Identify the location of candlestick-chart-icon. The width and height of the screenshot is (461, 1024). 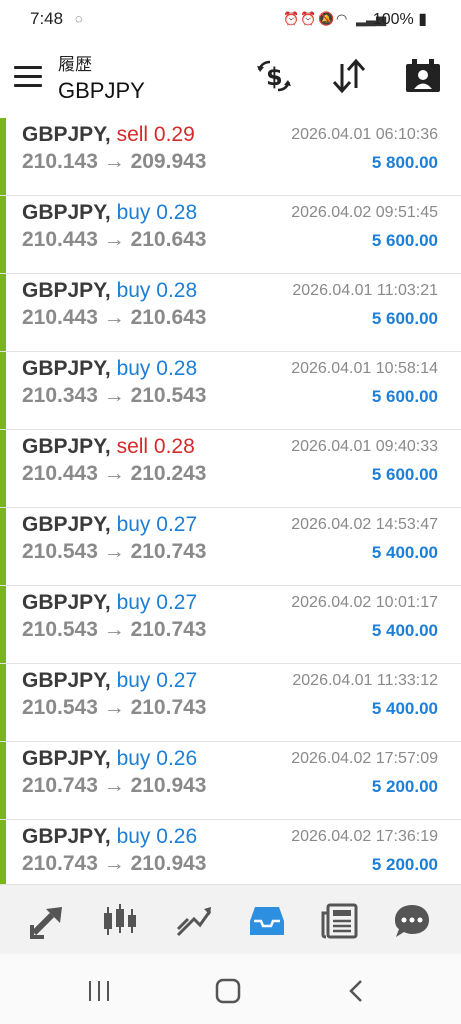
(120, 921).